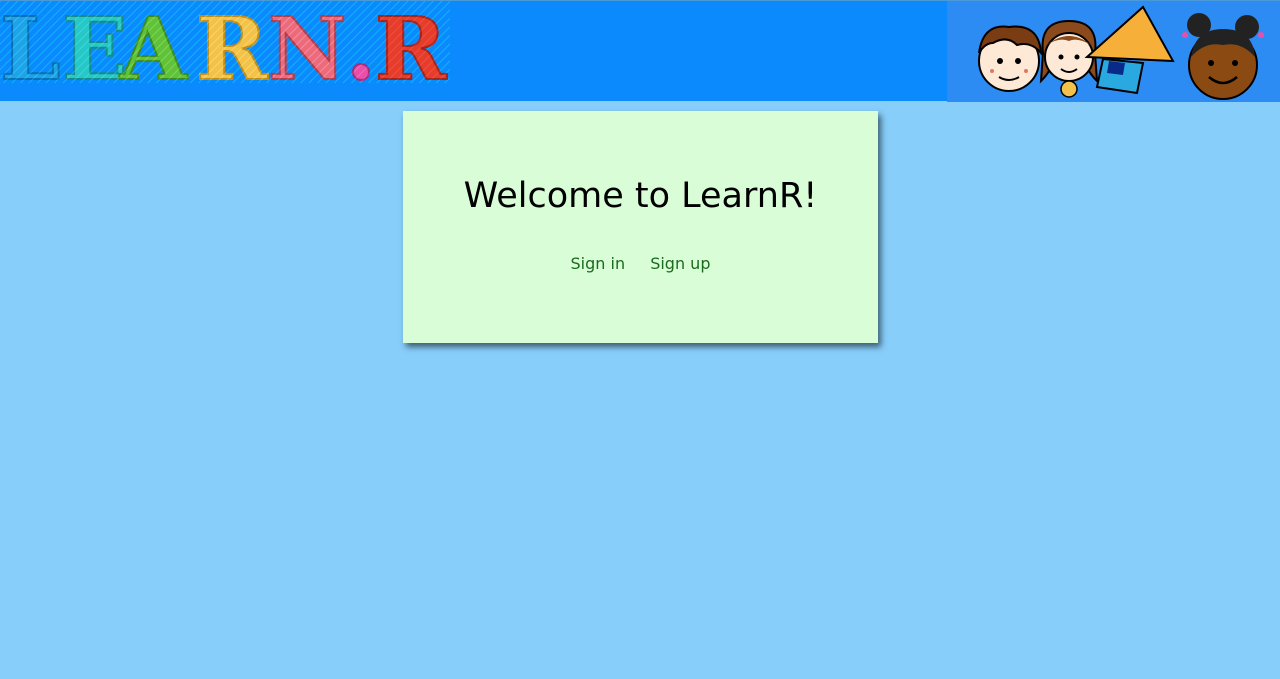 This screenshot has width=1280, height=679. Describe the element at coordinates (1069, 58) in the screenshot. I see `girl-face-icon` at that location.